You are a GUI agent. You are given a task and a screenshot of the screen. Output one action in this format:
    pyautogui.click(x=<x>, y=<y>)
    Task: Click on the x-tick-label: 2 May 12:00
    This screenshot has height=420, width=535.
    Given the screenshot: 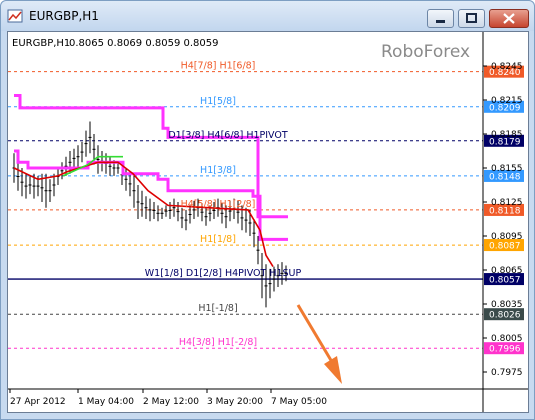 What is the action you would take?
    pyautogui.click(x=171, y=402)
    